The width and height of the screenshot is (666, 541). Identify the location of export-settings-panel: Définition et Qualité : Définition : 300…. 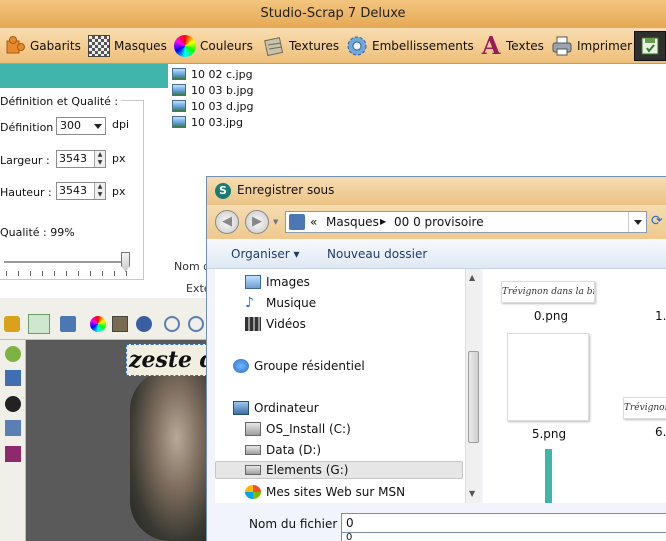
(84, 193).